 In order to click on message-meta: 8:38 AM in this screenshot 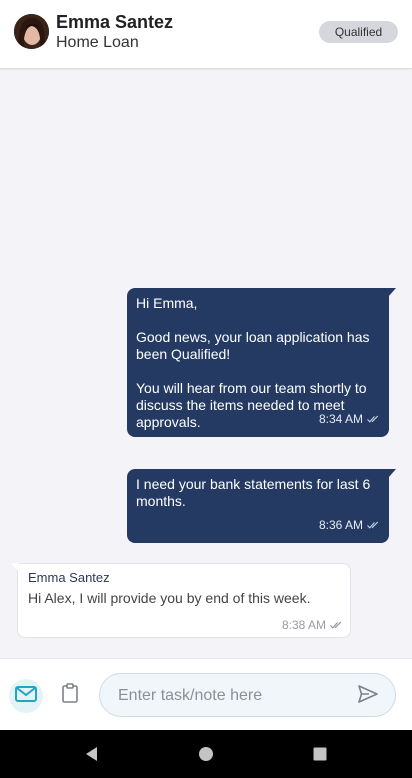, I will do `click(312, 625)`.